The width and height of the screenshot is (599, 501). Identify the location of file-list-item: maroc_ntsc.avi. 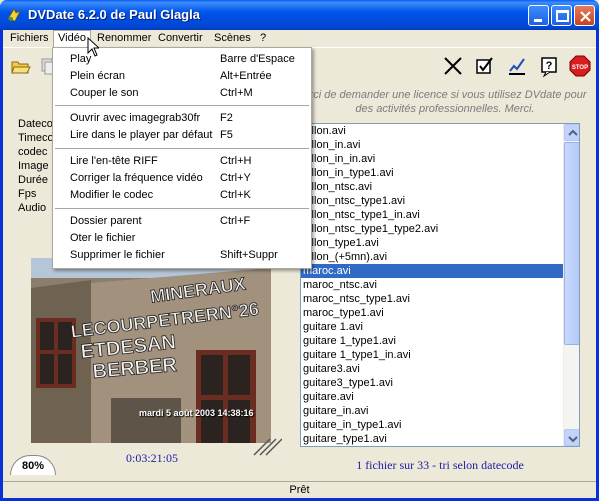
(440, 285).